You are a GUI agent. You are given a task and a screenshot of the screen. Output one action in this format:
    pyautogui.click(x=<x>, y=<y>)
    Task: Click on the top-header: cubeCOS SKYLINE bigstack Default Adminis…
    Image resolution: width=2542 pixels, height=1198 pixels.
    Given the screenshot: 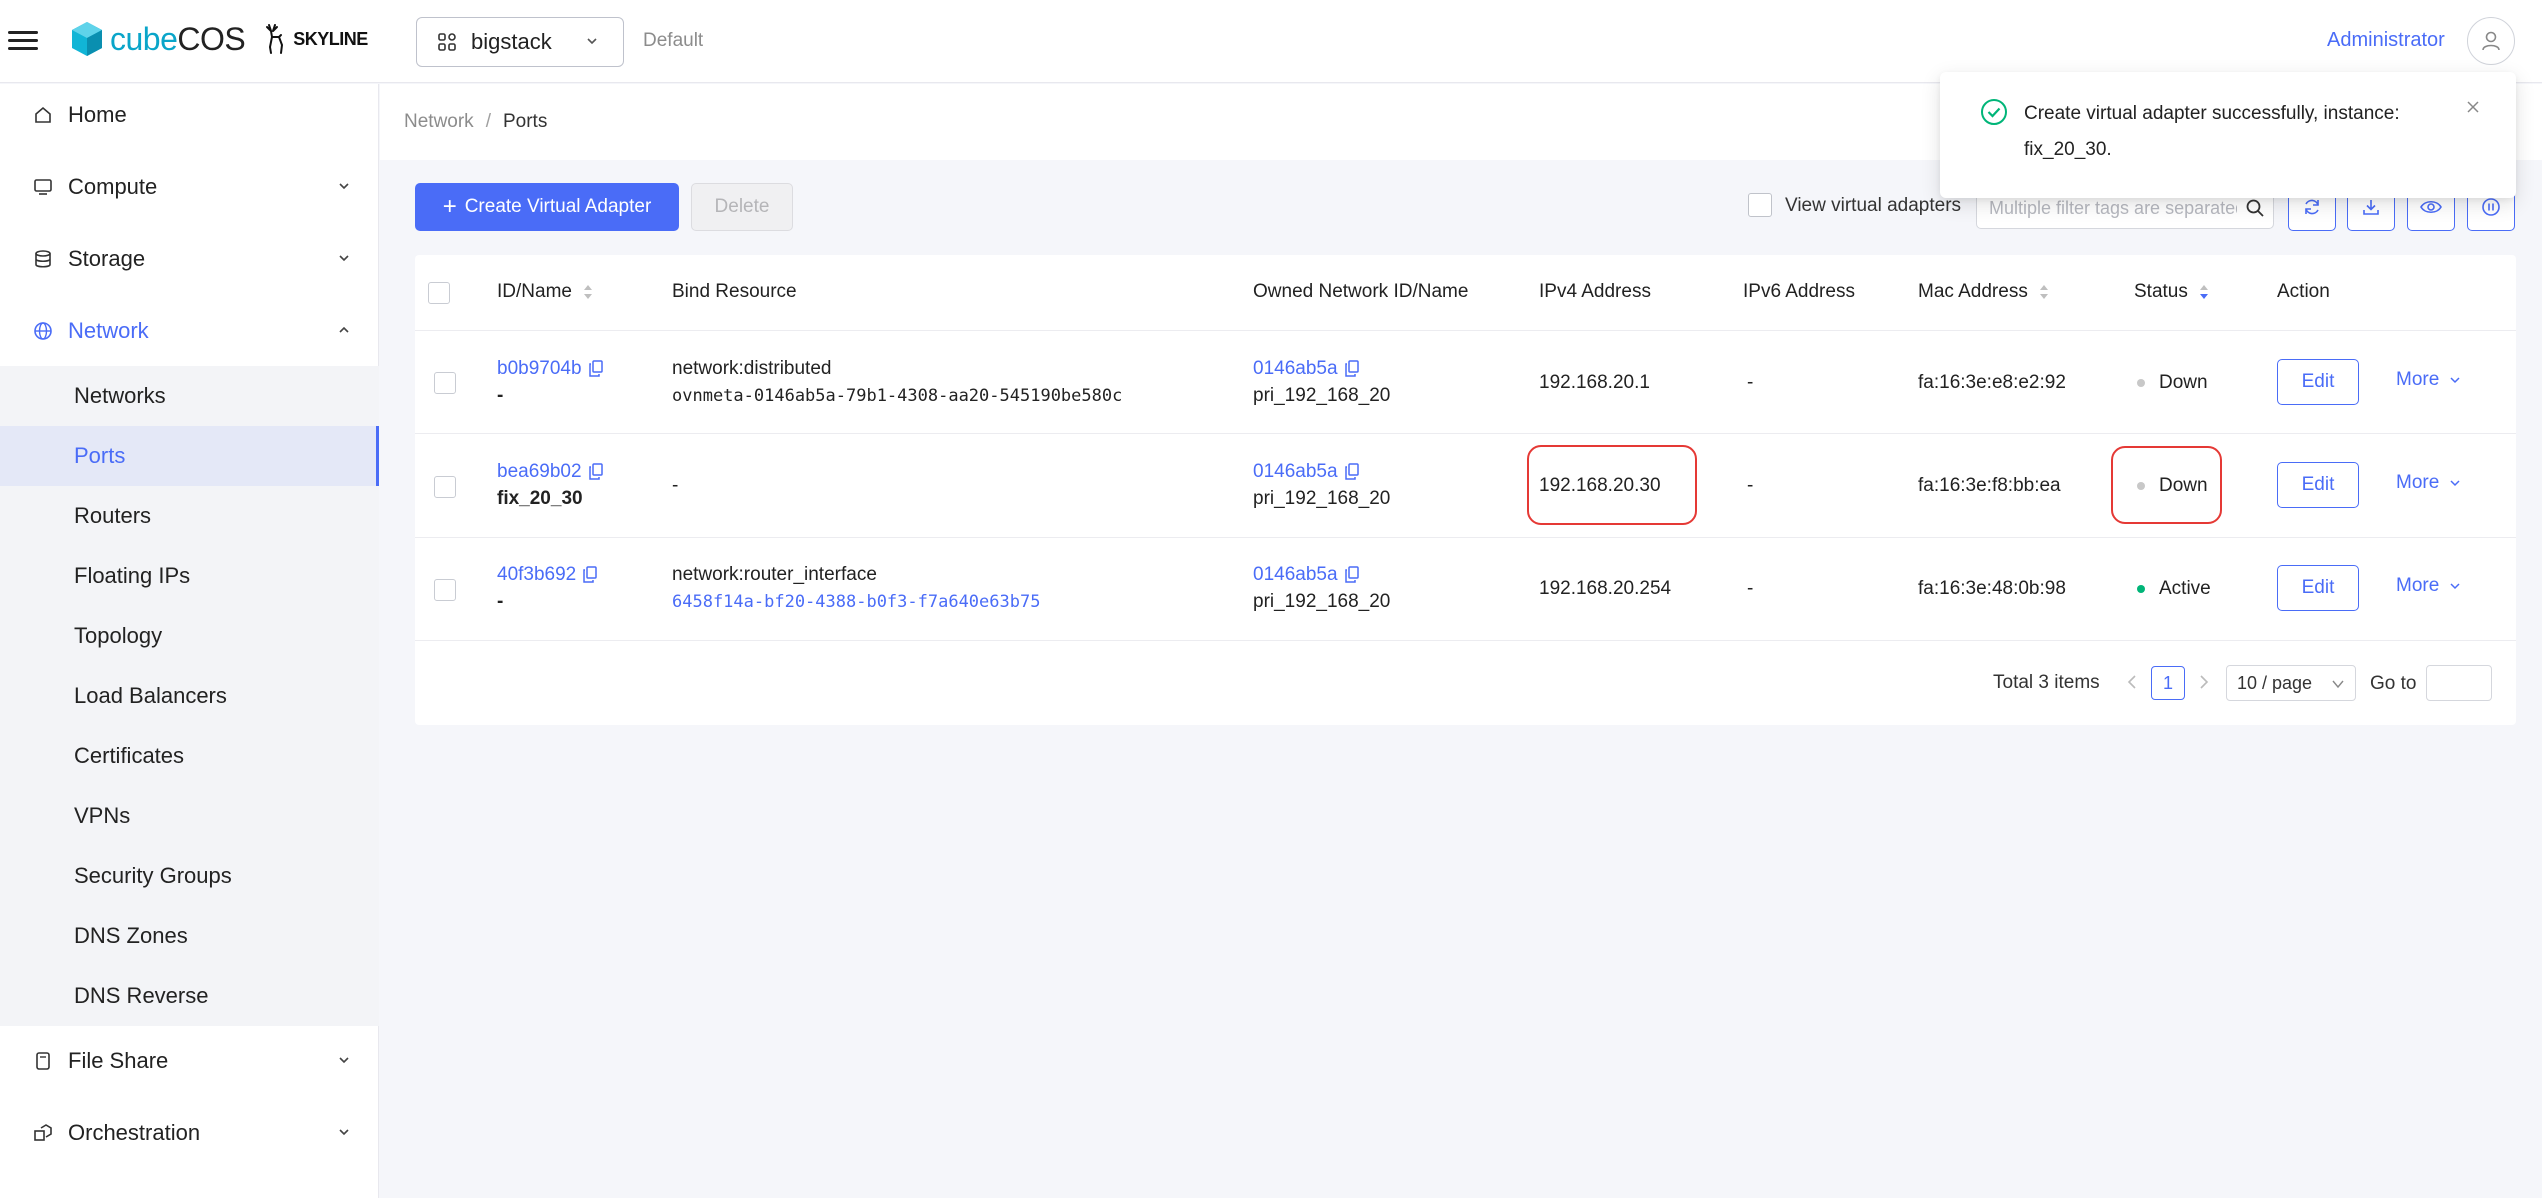 What is the action you would take?
    pyautogui.click(x=1271, y=41)
    